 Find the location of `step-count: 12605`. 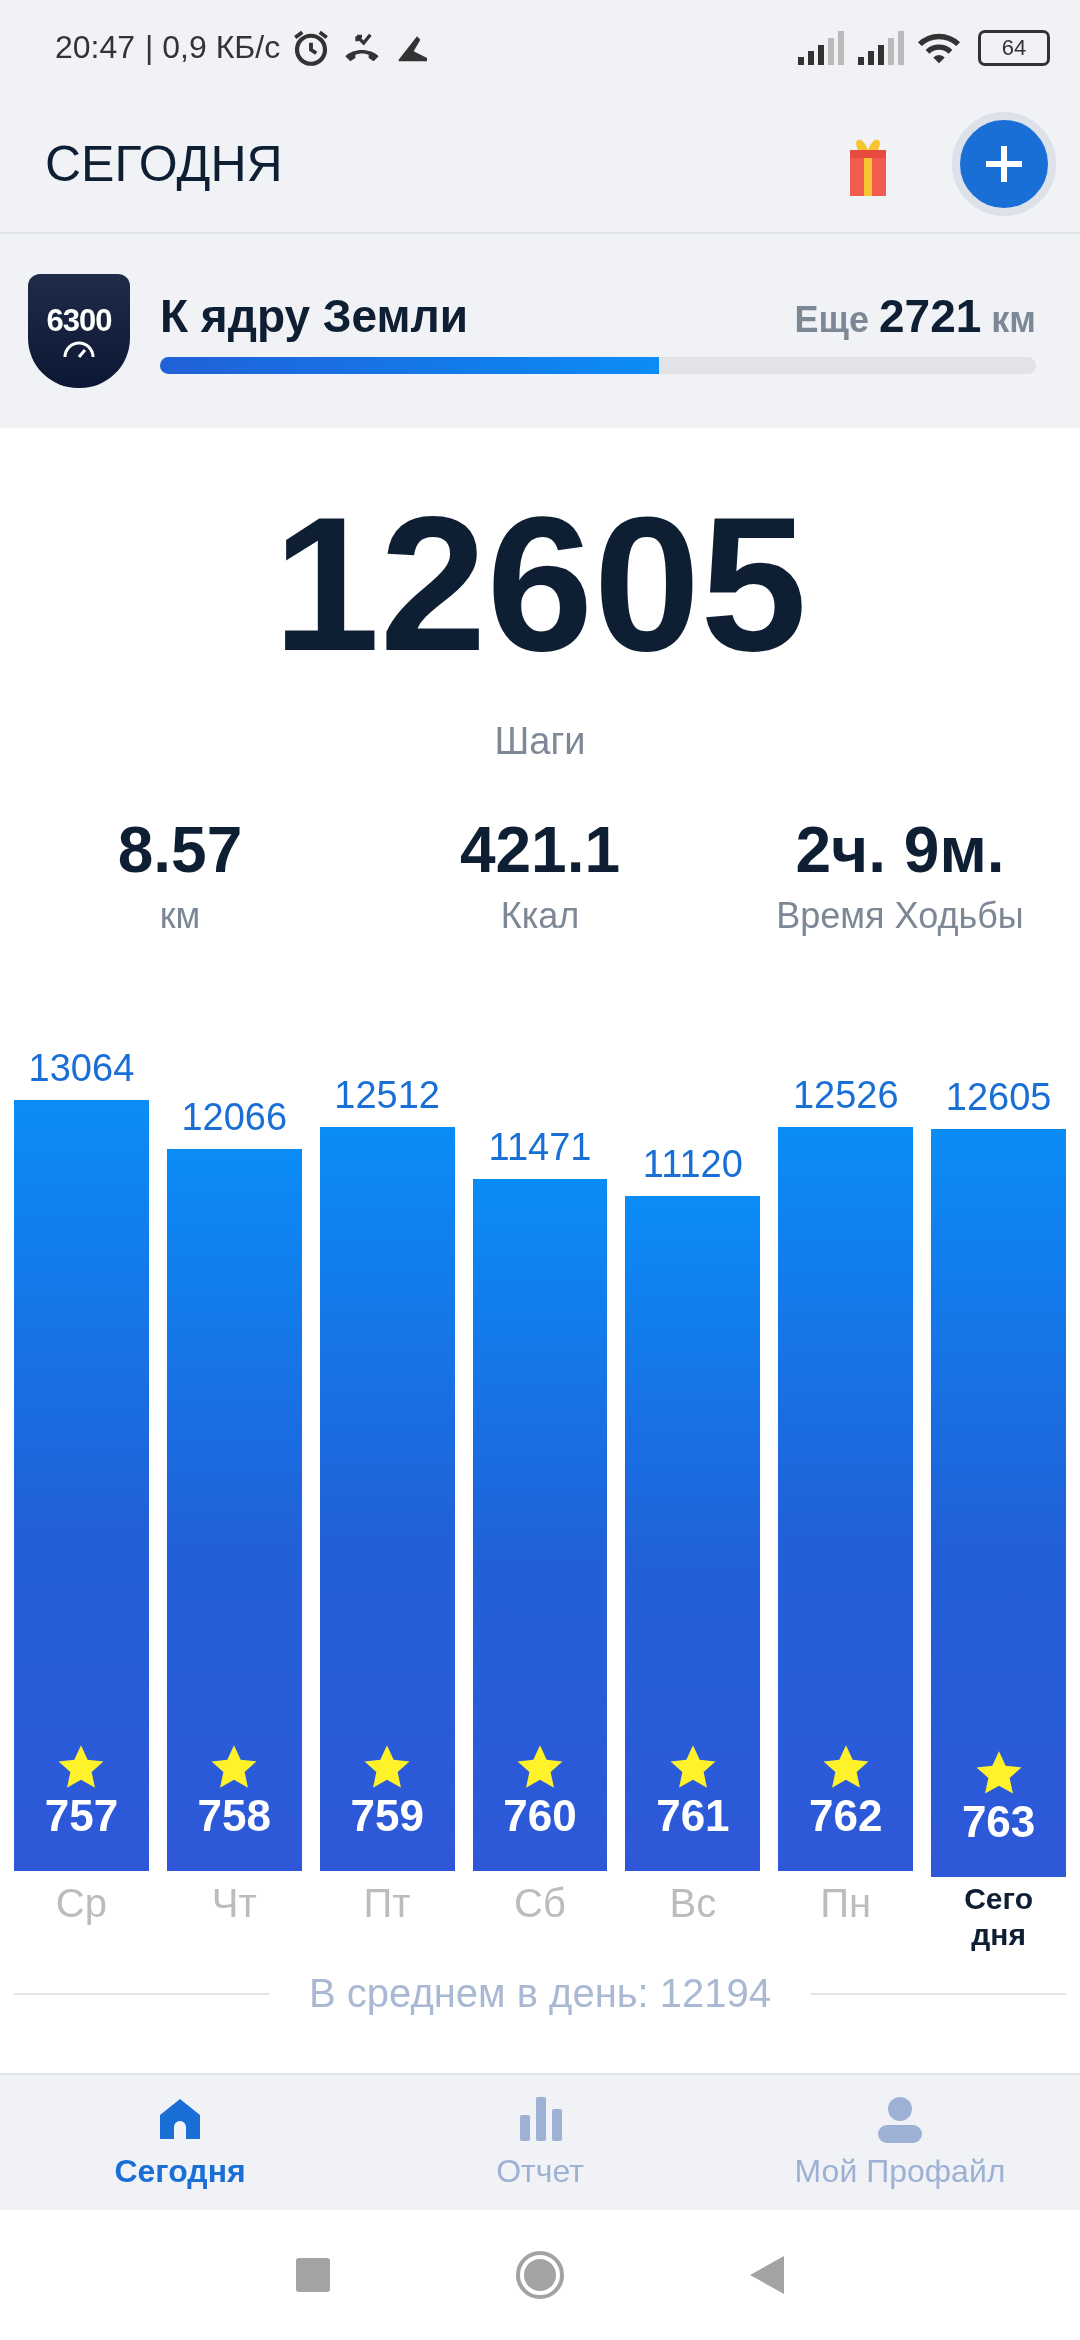

step-count: 12605 is located at coordinates (540, 584).